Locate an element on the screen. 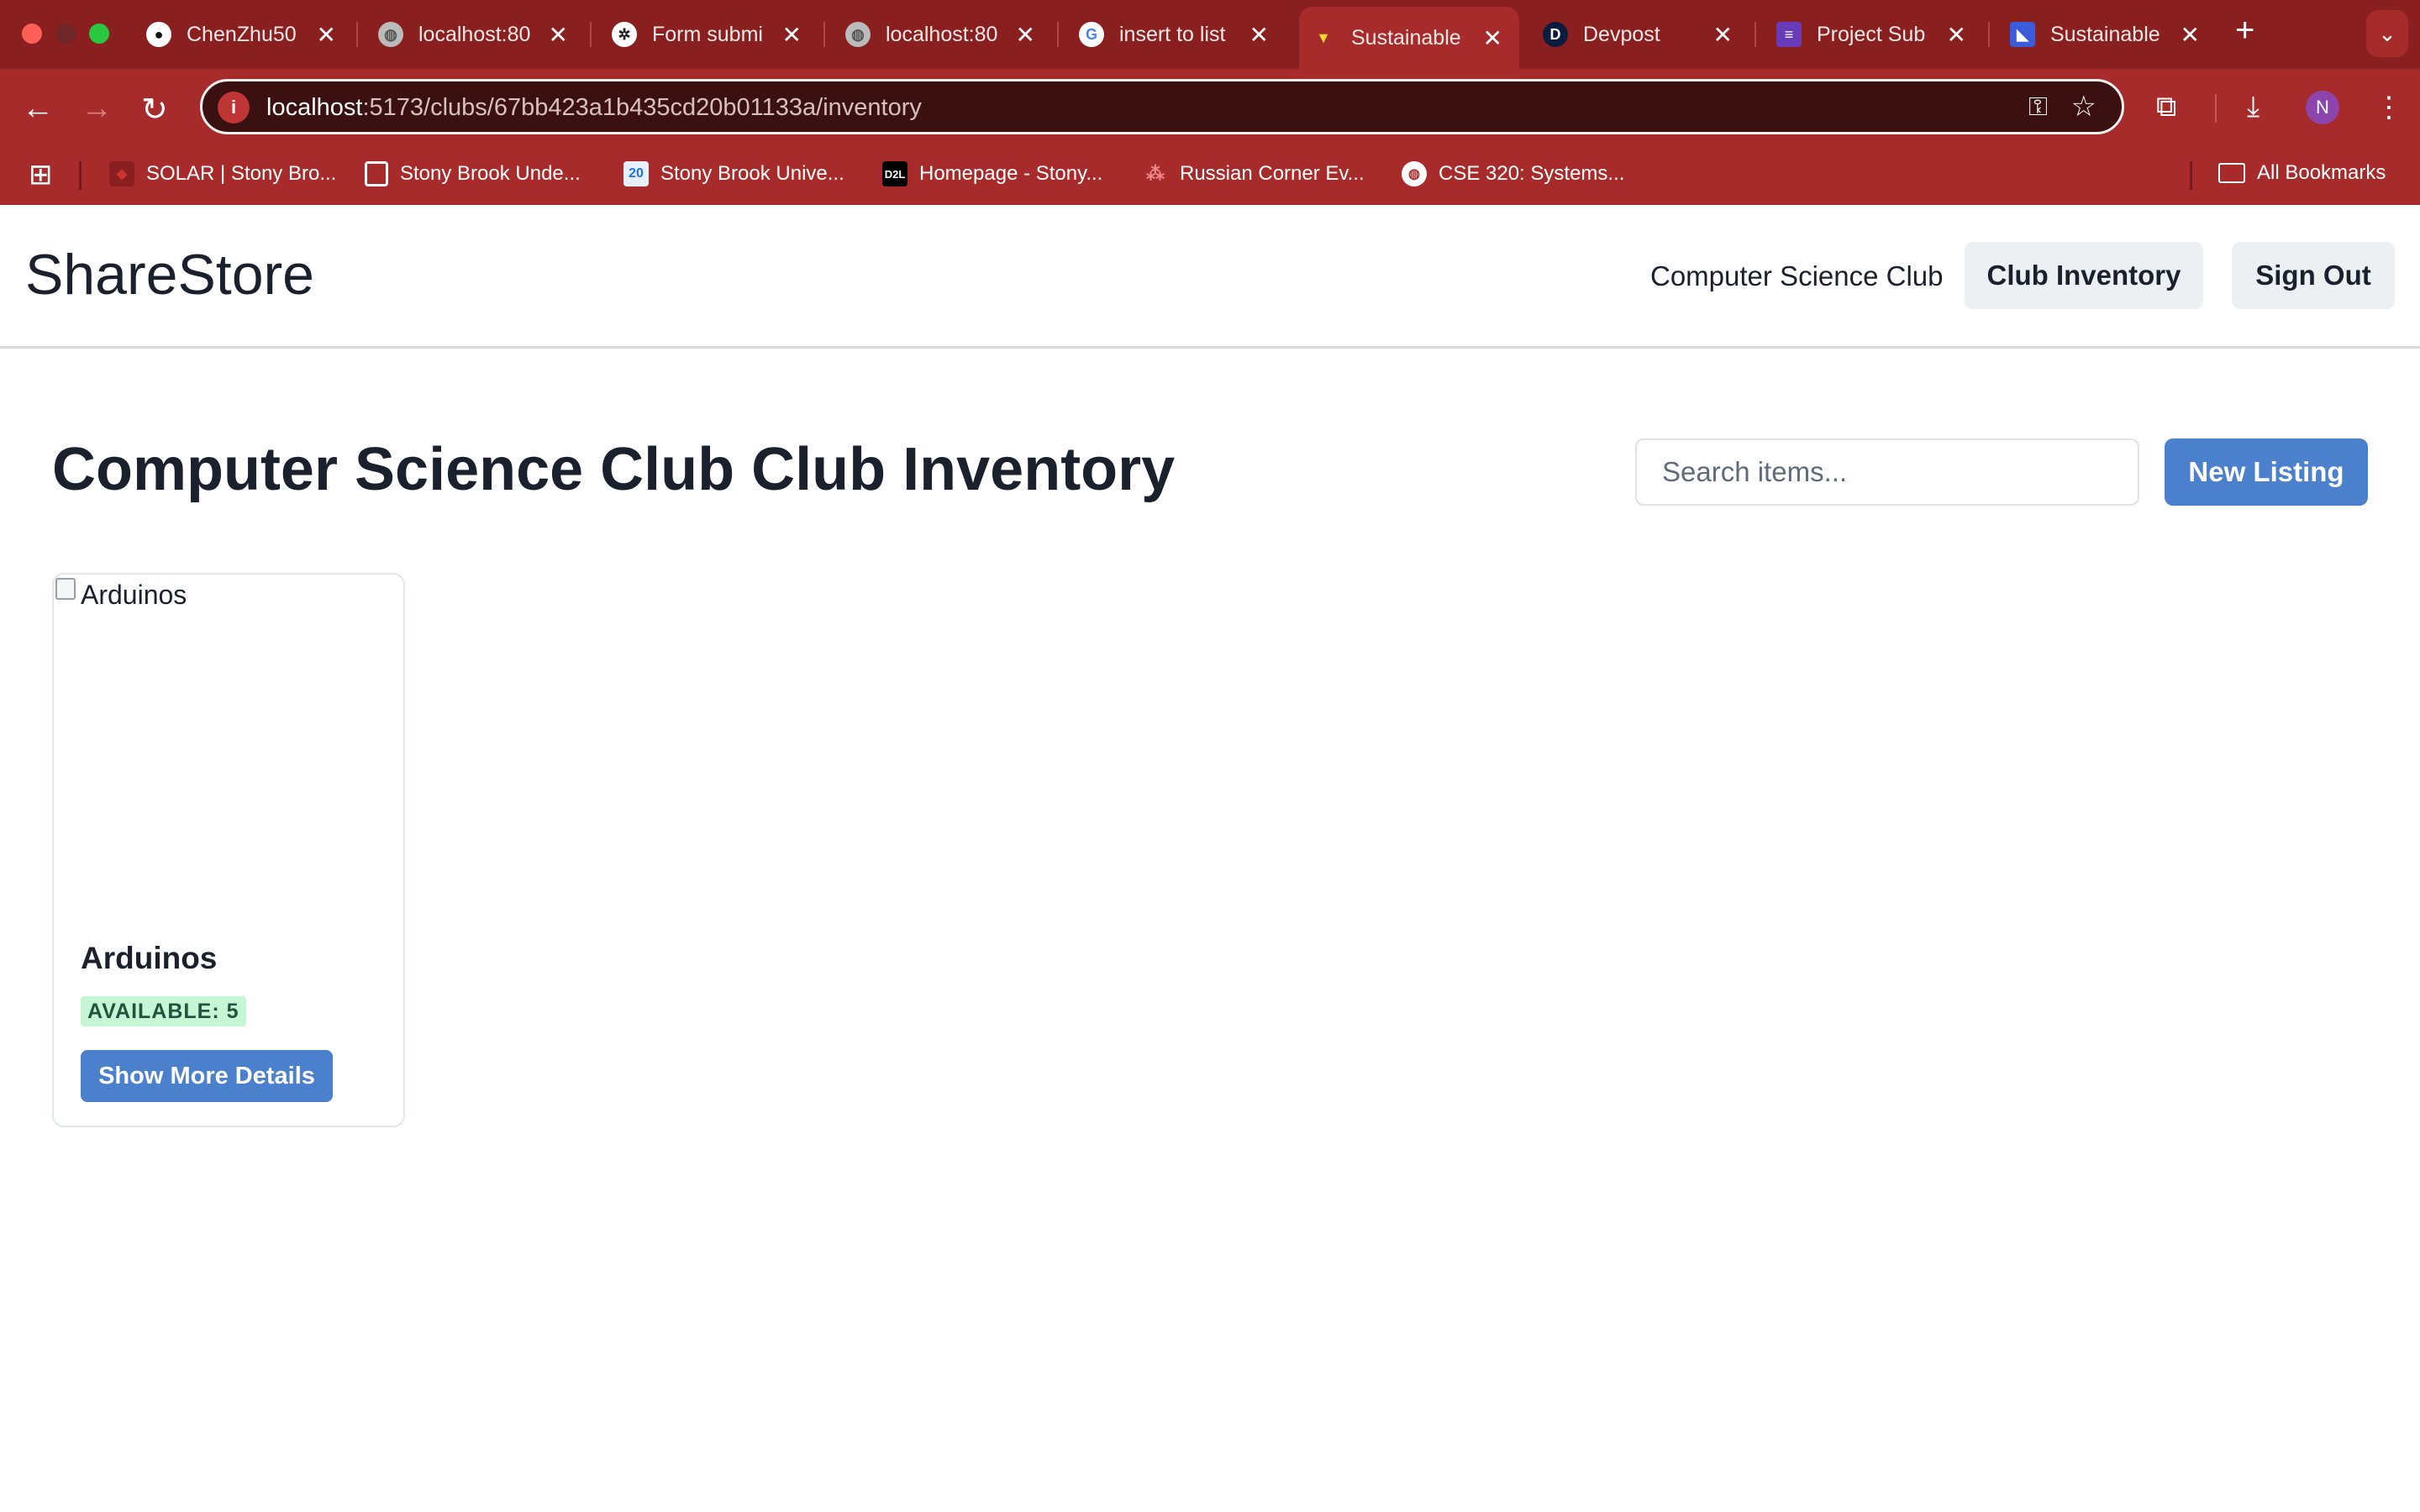 This screenshot has width=2420, height=1512. browser-tab: G insert to list ✕ is located at coordinates (1176, 34).